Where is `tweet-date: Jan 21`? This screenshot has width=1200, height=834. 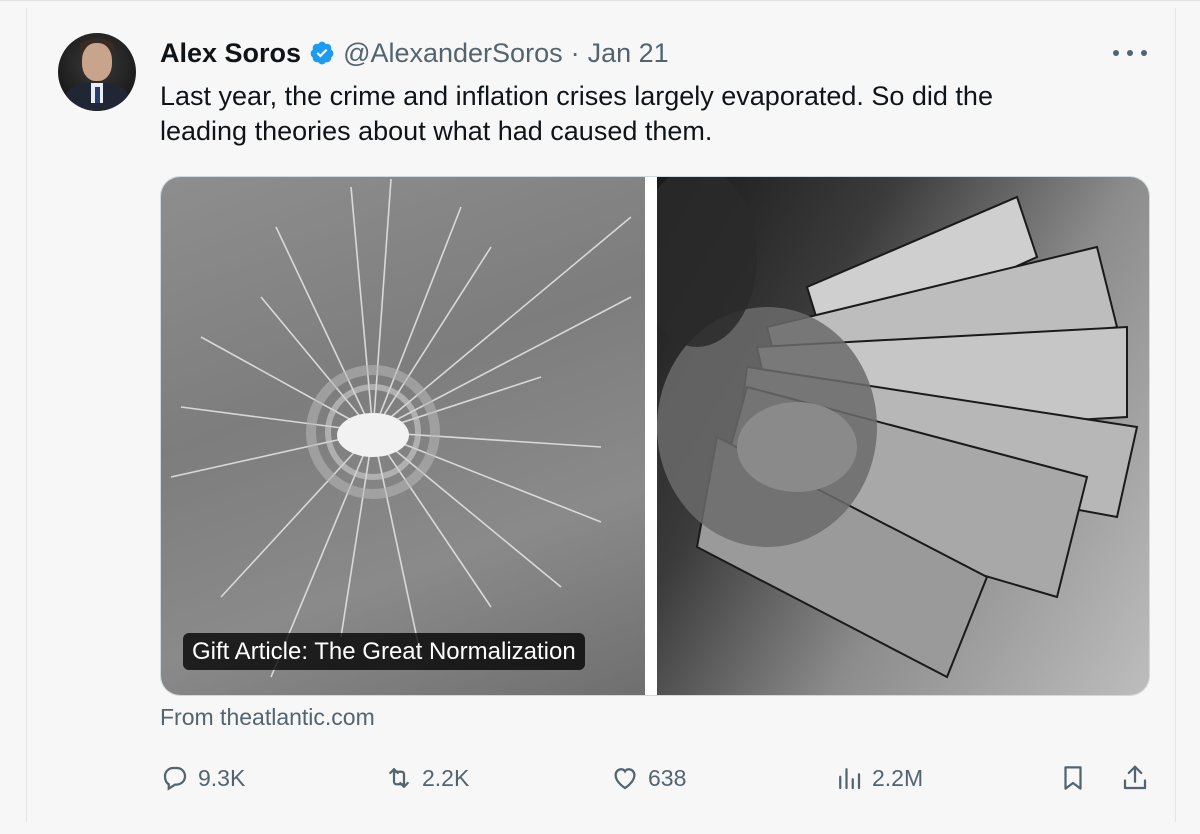
tweet-date: Jan 21 is located at coordinates (628, 53).